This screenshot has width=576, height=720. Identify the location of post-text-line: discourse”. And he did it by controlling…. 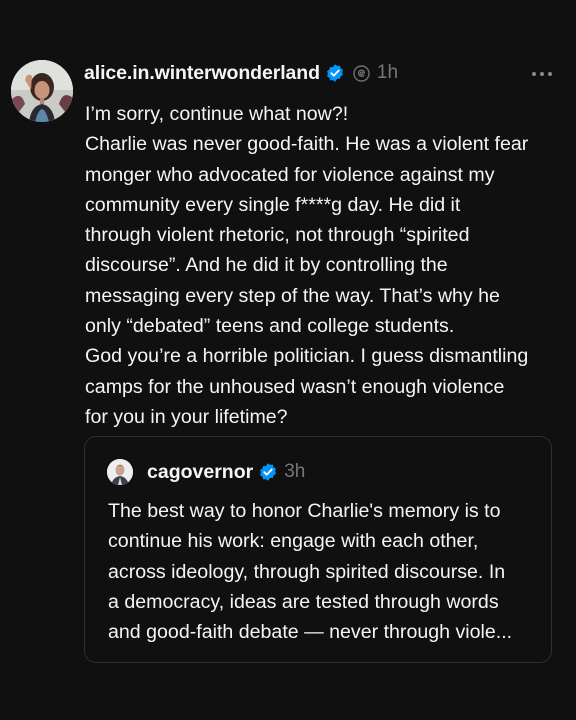
(266, 265).